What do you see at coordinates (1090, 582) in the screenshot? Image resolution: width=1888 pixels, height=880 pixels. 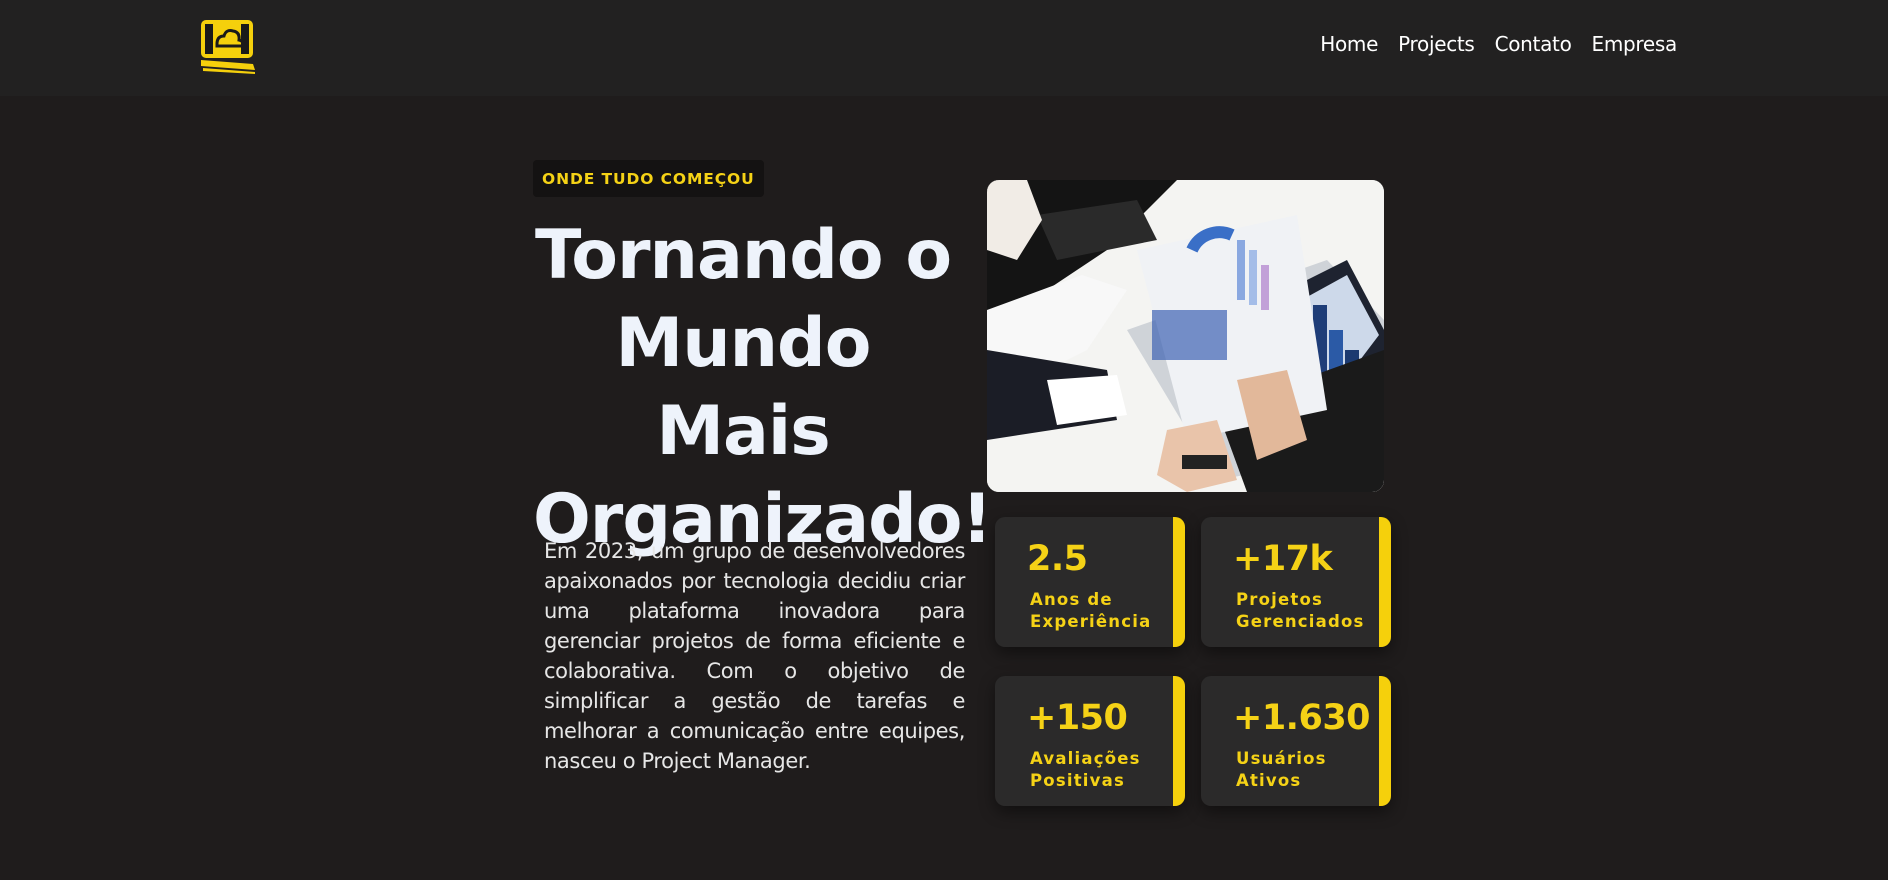 I see `stat-card-experience: 2.5 Anos de Experiência` at bounding box center [1090, 582].